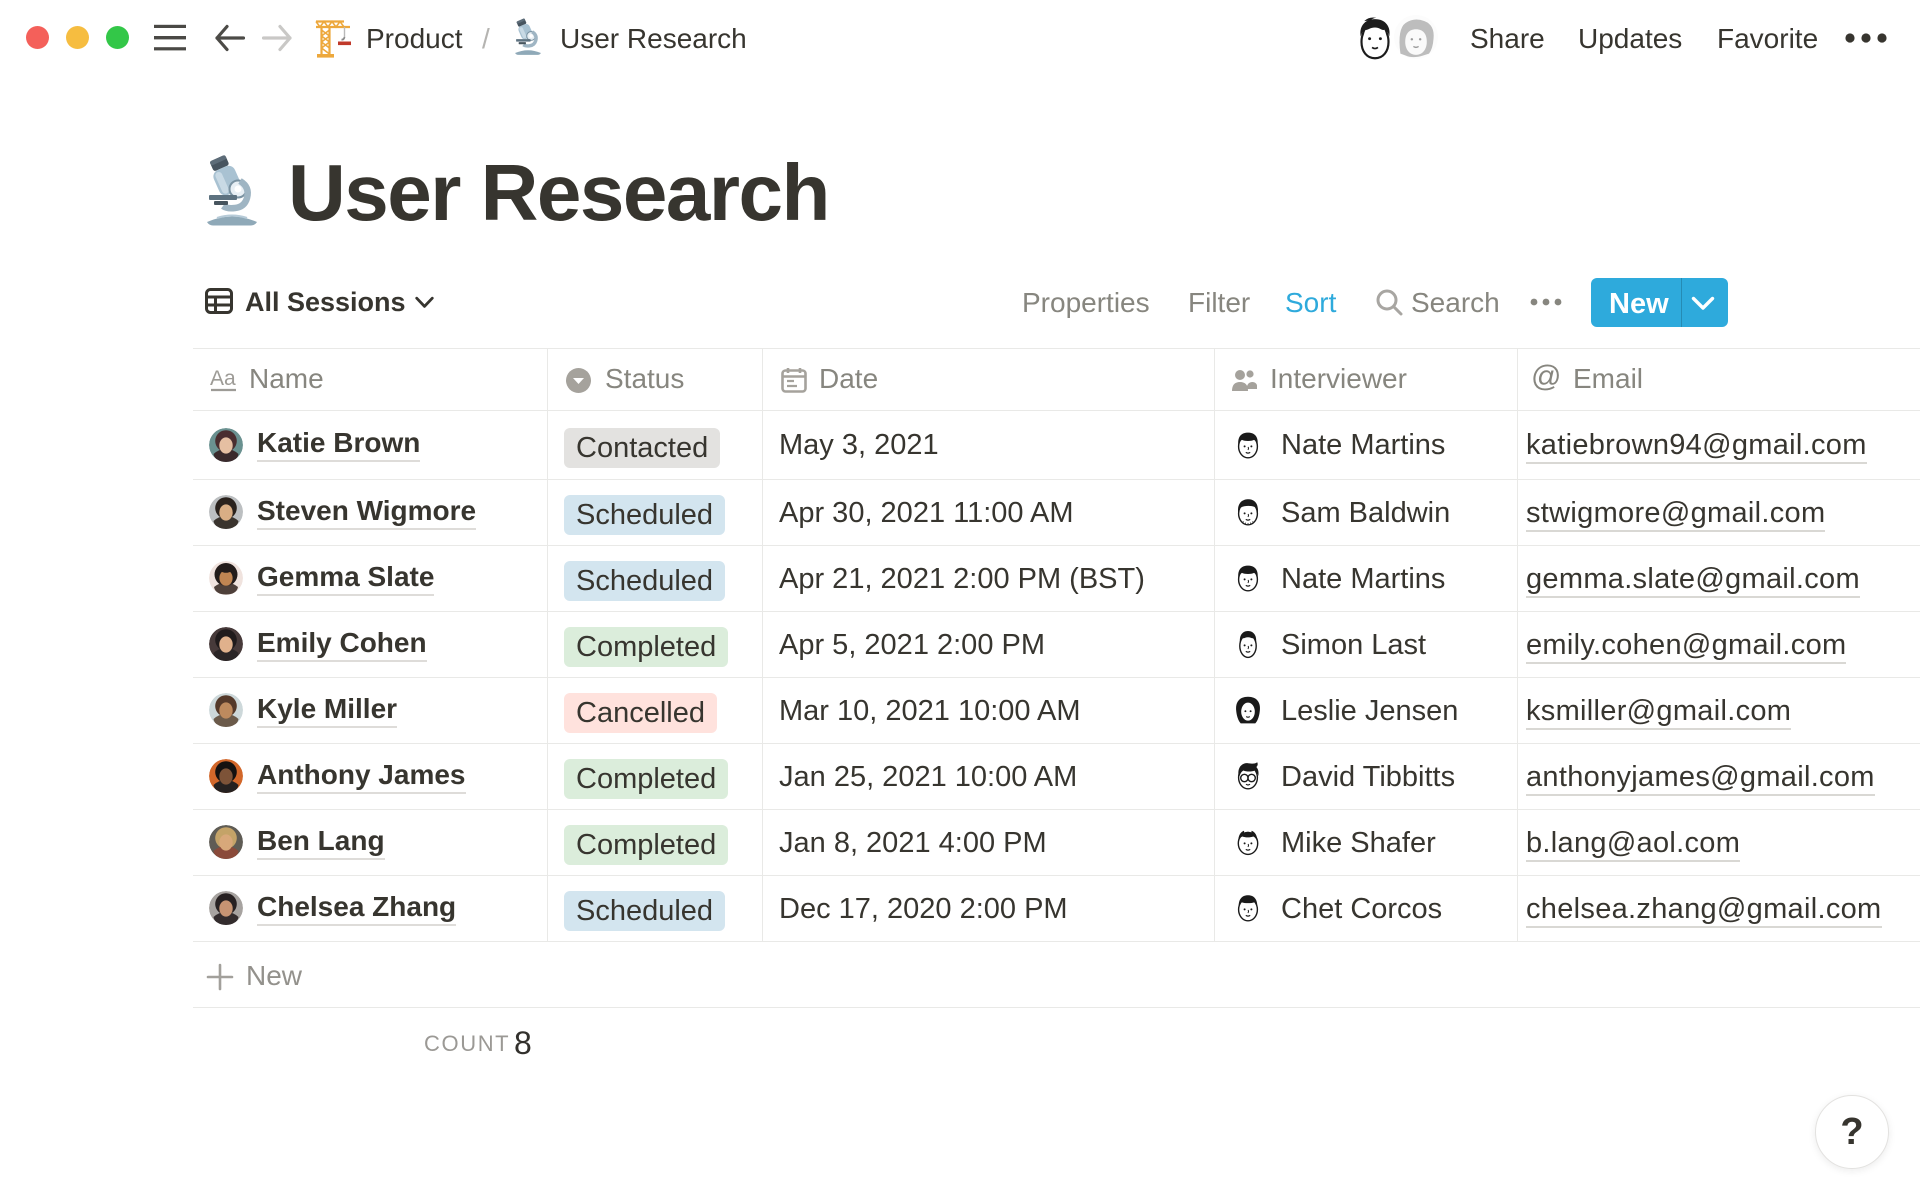  I want to click on svg-text: Aa, so click(223, 378).